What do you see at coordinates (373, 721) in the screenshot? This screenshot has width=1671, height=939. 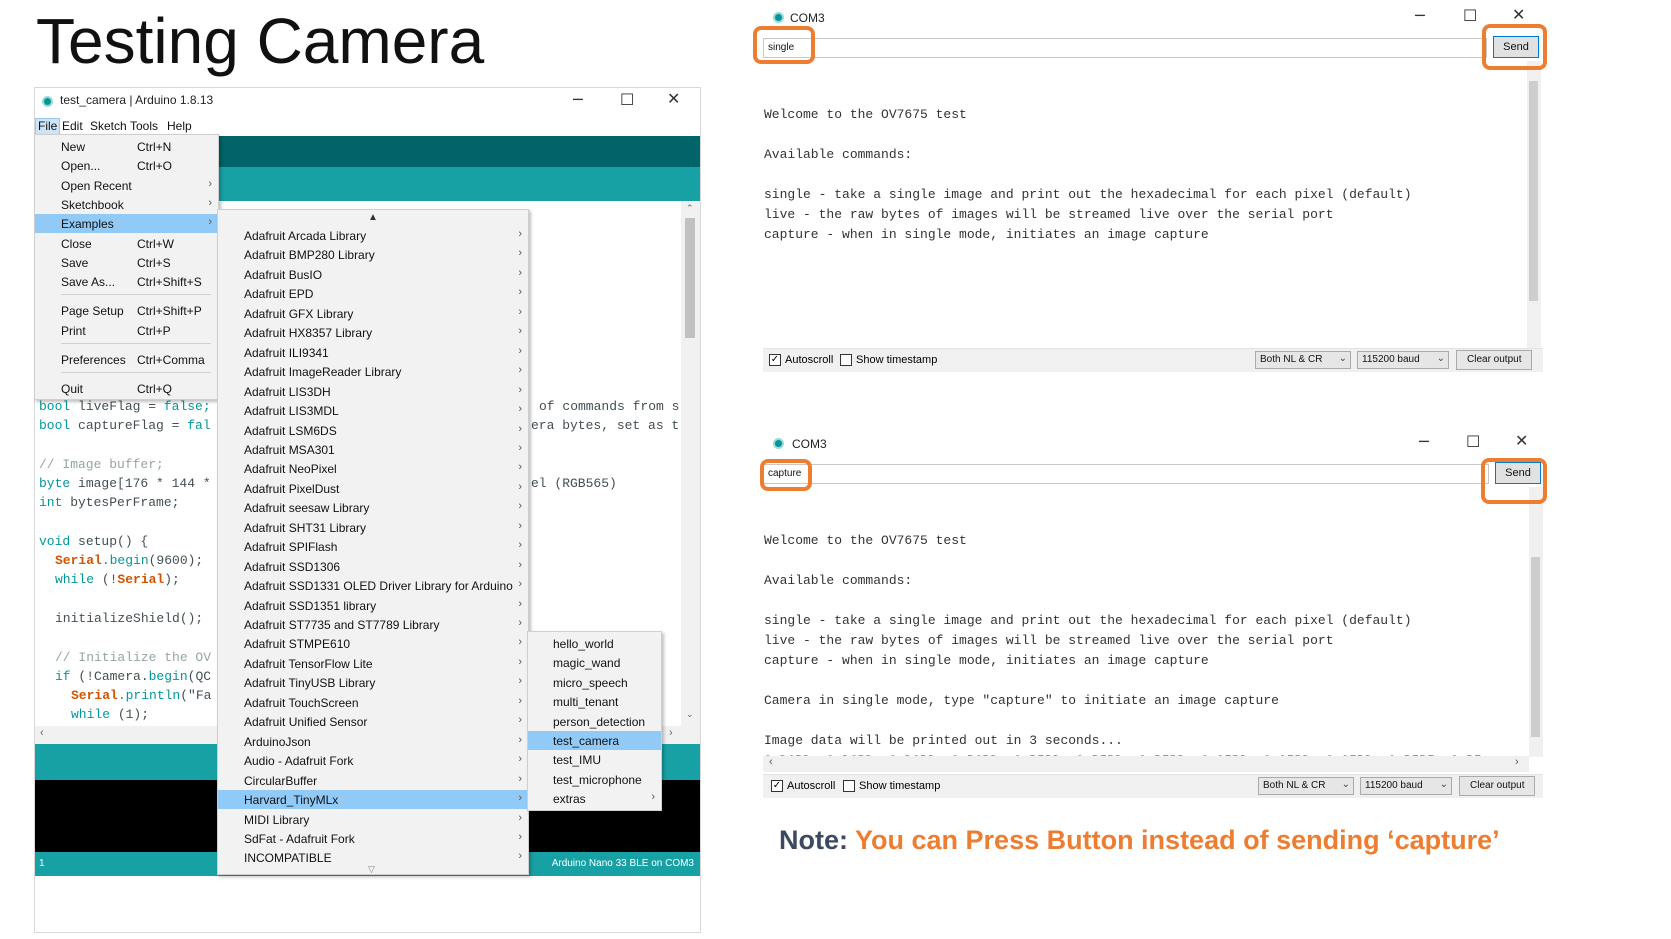 I see `examples-menu-item: Adafruit Unified Sensor ›` at bounding box center [373, 721].